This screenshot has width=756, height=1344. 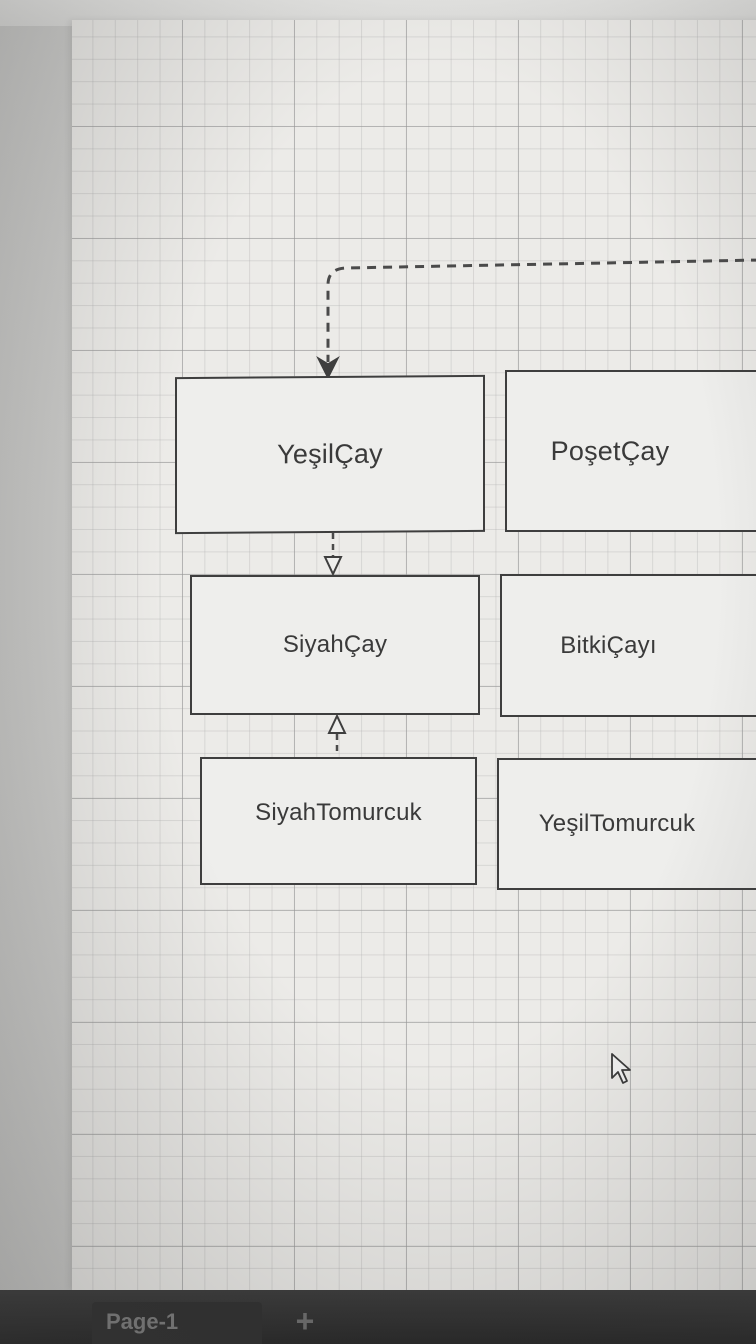 I want to click on class-label-siyah-tomurcuk: SiyahTomurcuk, so click(x=338, y=812).